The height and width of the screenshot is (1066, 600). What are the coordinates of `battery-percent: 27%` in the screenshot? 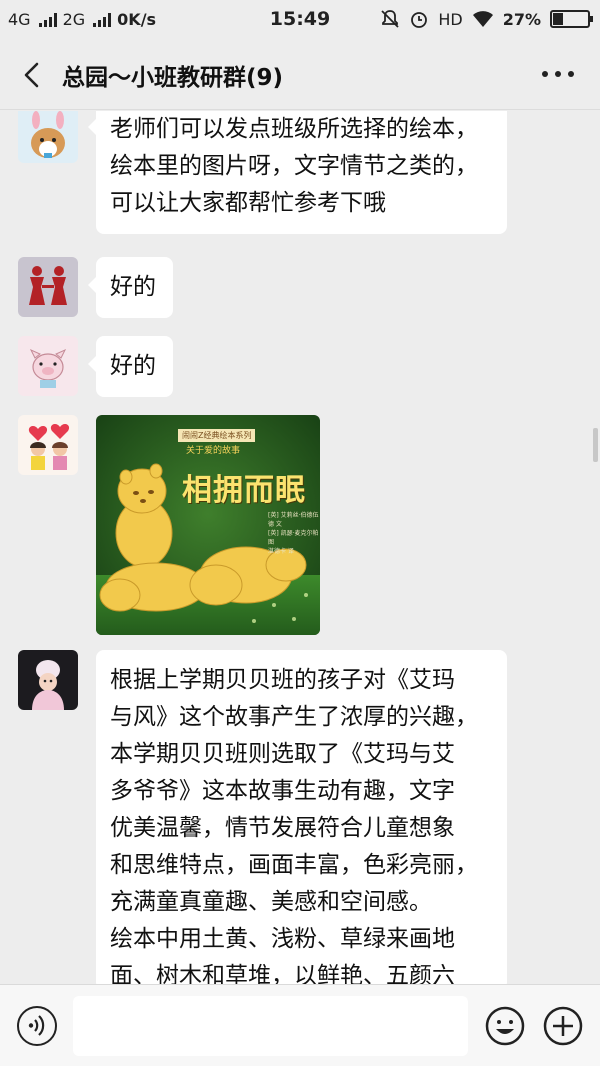 It's located at (521, 19).